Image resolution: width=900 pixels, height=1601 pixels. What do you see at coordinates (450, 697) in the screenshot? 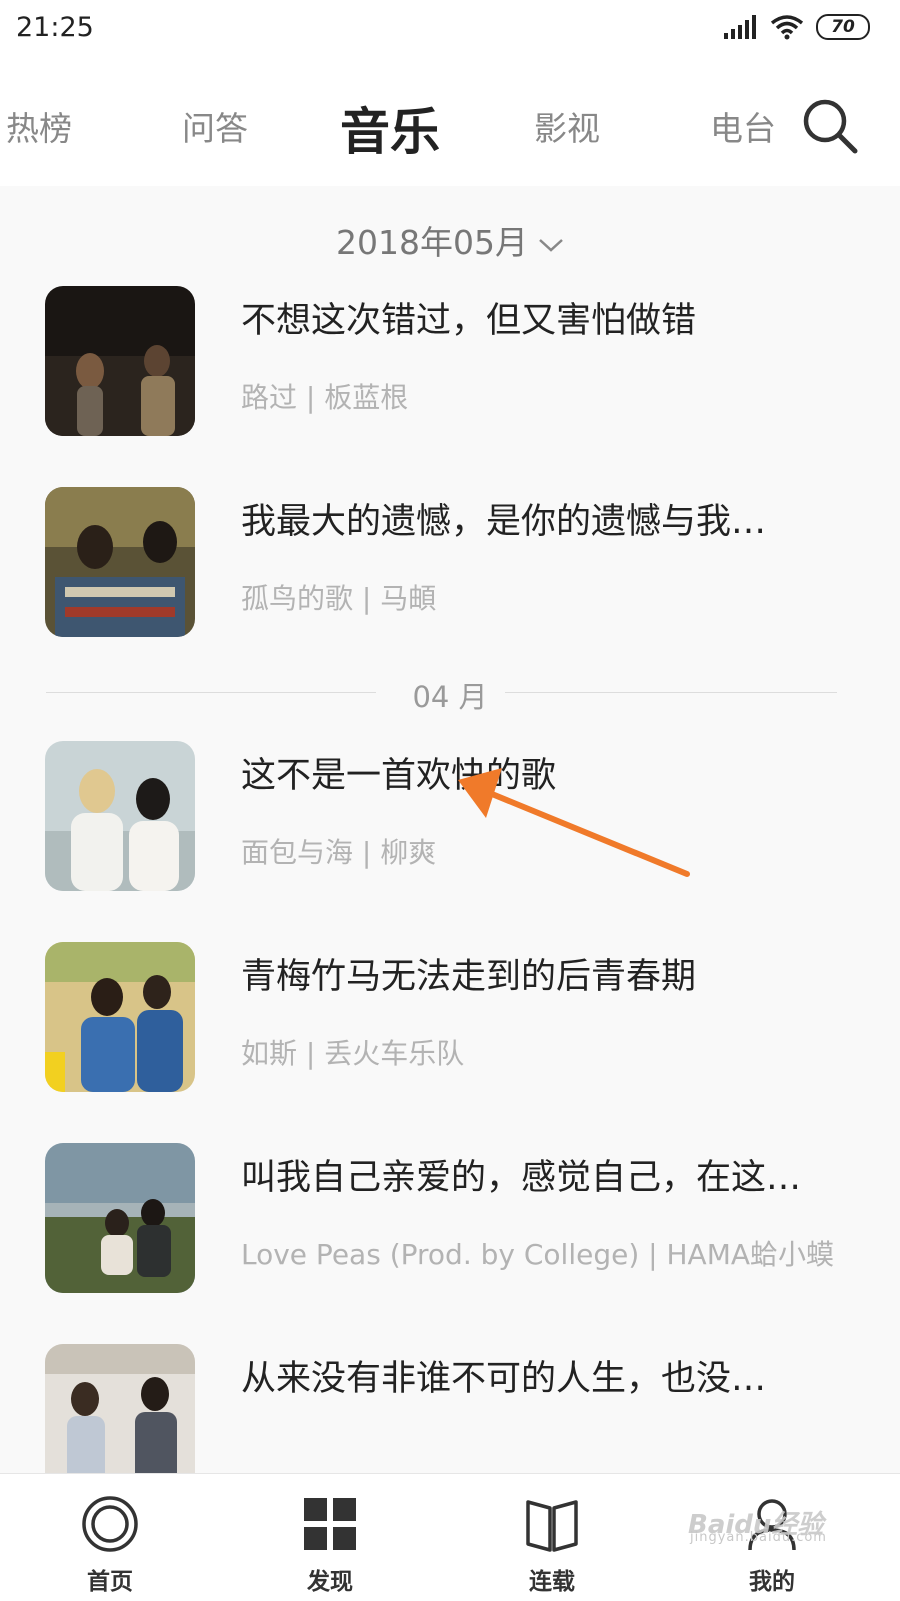
I see `month-divider-label: 04 月` at bounding box center [450, 697].